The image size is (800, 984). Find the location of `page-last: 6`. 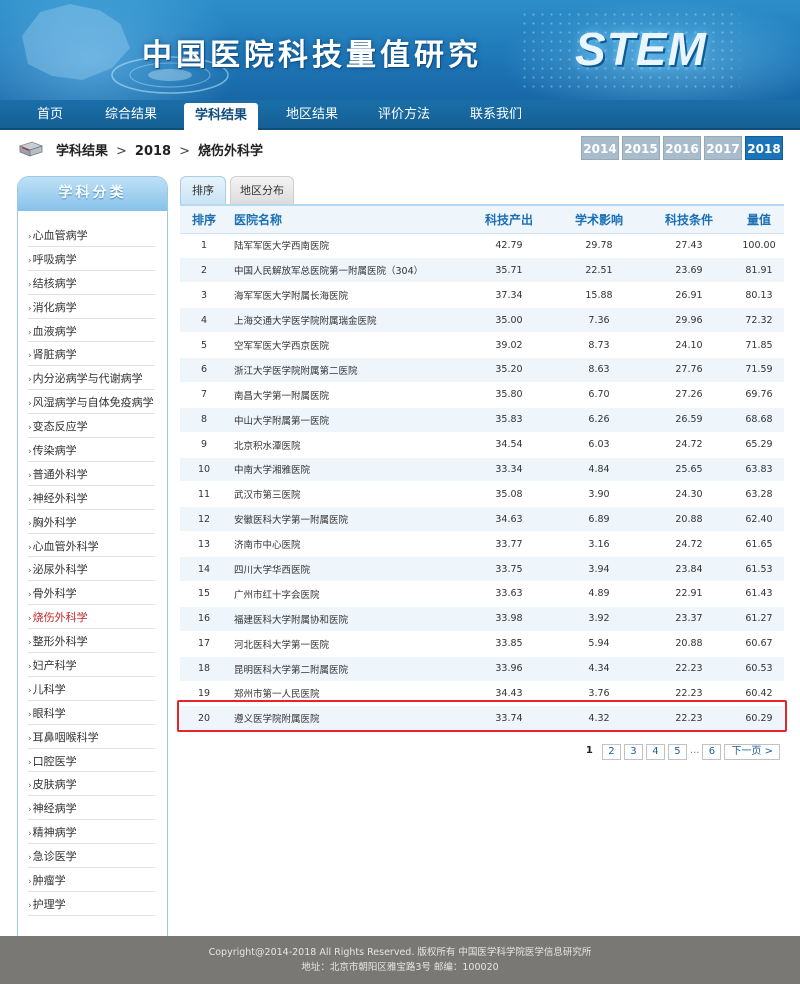

page-last: 6 is located at coordinates (712, 752).